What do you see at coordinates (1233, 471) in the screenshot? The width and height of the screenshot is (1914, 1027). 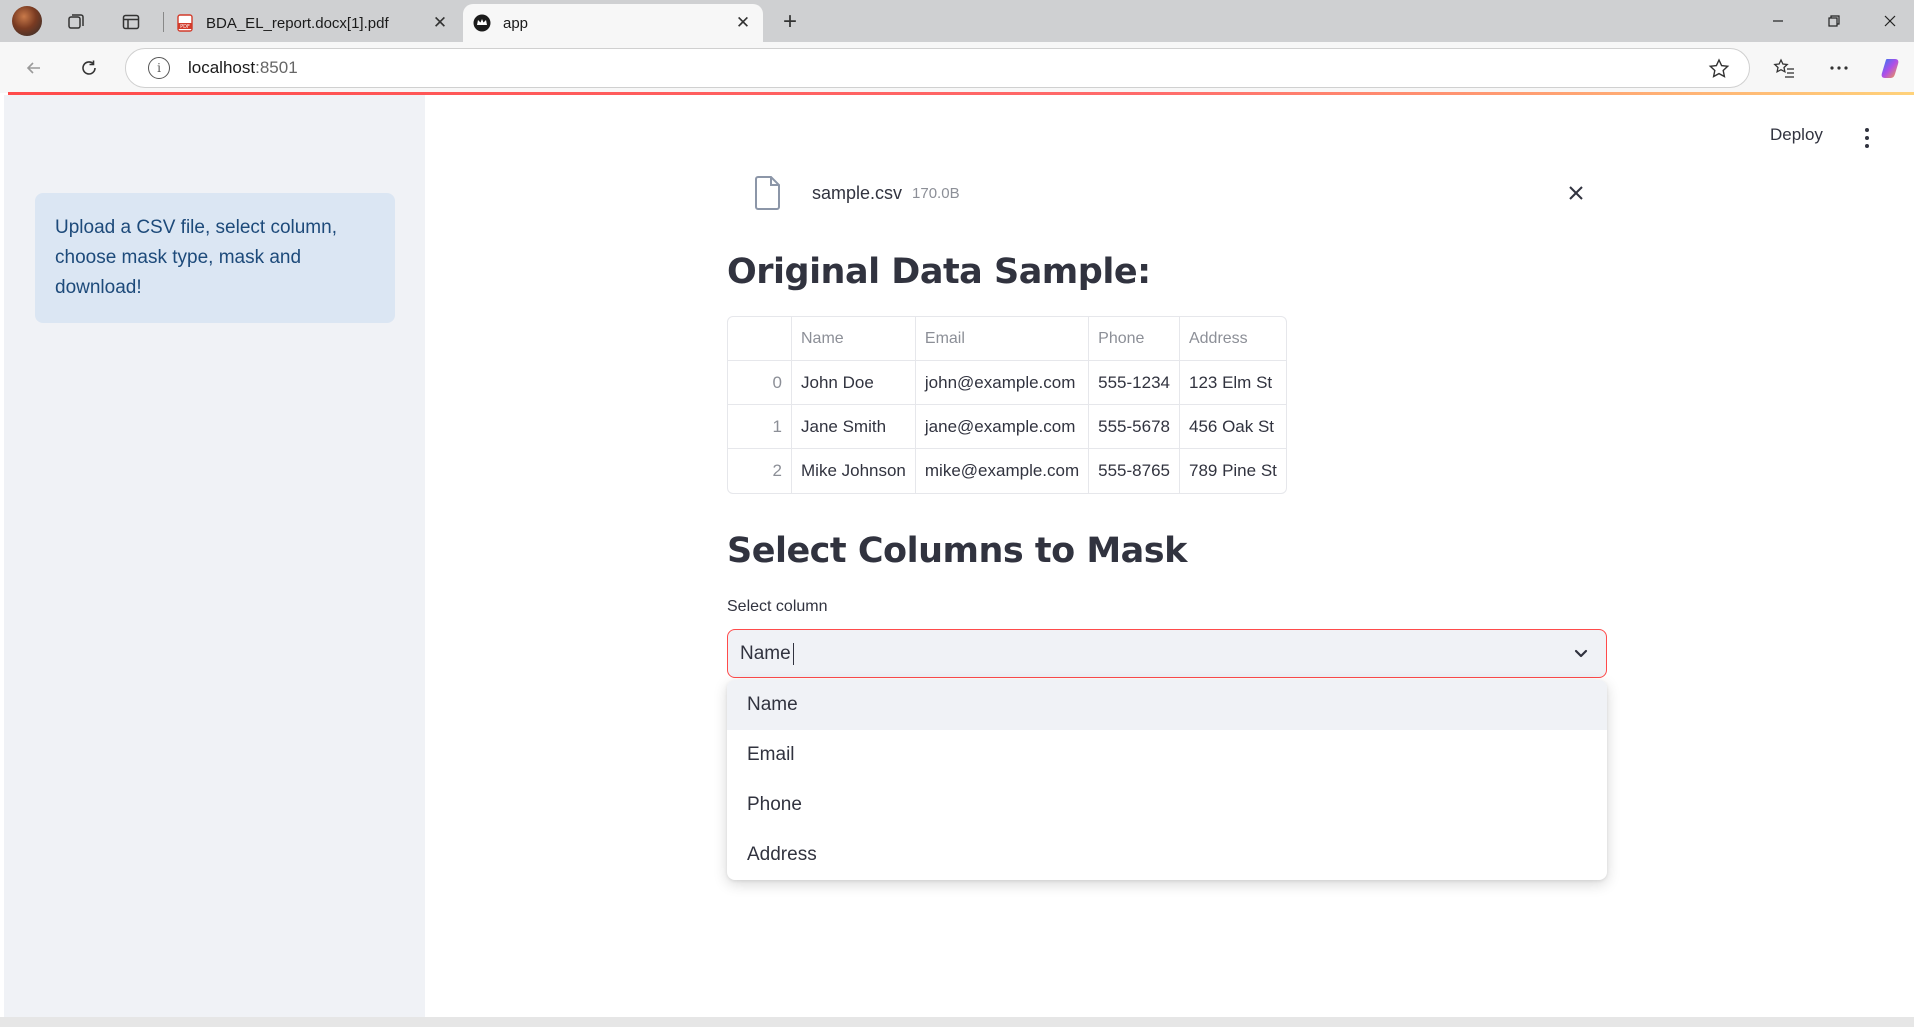 I see `table-cell: 789 Pine St` at bounding box center [1233, 471].